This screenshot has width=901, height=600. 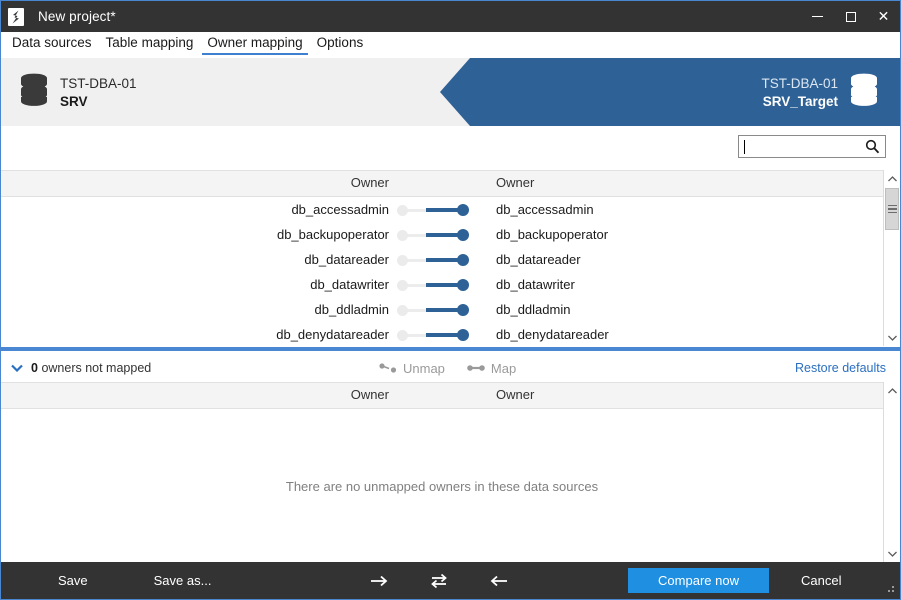 What do you see at coordinates (74, 101) in the screenshot?
I see `source-database-name: SRV` at bounding box center [74, 101].